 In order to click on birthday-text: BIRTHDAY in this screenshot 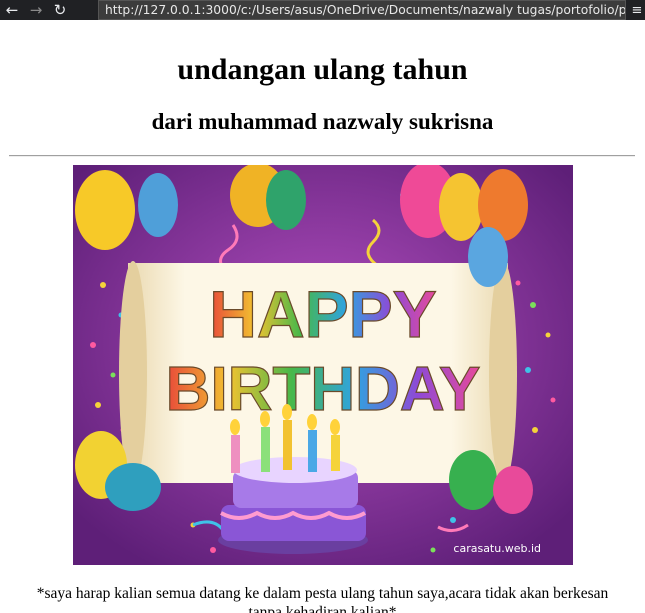, I will do `click(323, 389)`.